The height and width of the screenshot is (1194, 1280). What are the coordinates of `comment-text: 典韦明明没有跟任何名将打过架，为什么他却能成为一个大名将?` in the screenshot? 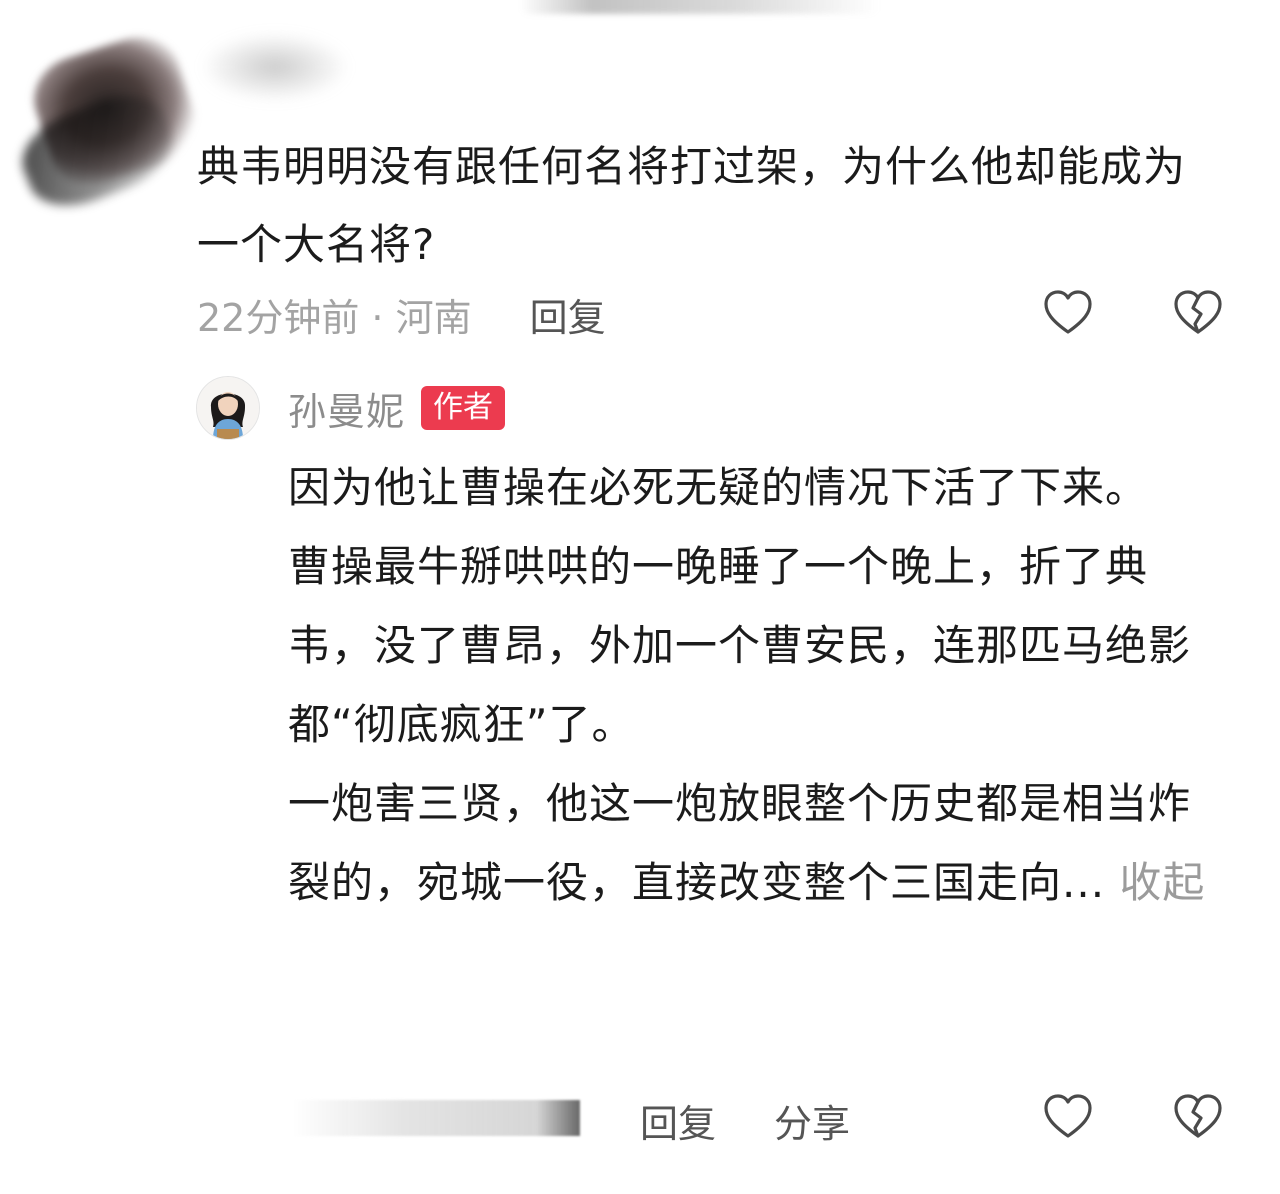 It's located at (692, 205).